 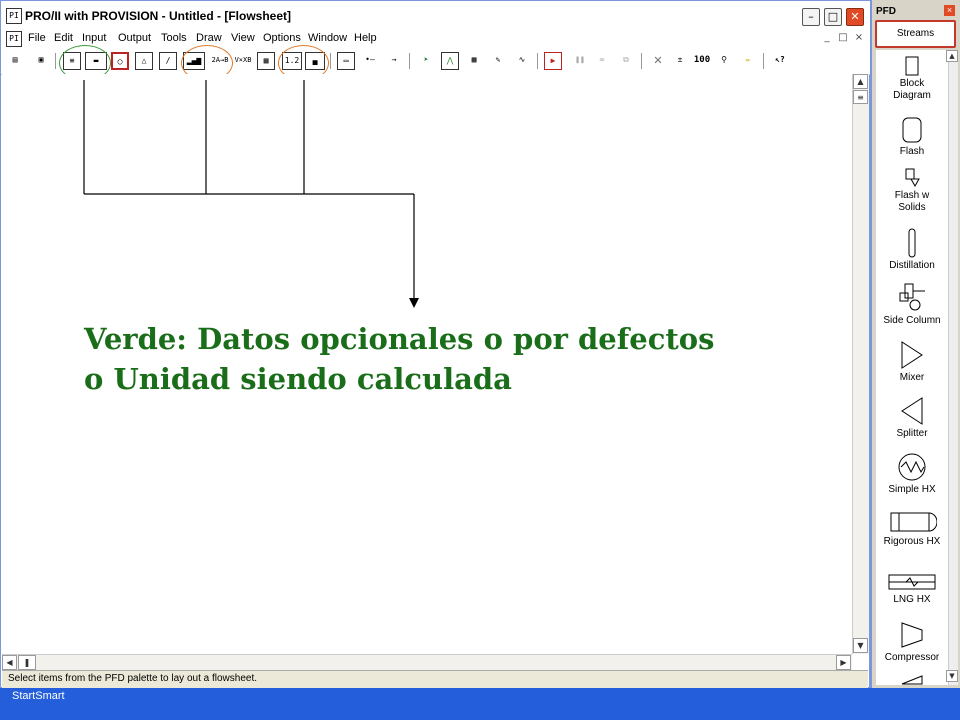 What do you see at coordinates (780, 61) in the screenshot?
I see `context-help-icon: ↖?` at bounding box center [780, 61].